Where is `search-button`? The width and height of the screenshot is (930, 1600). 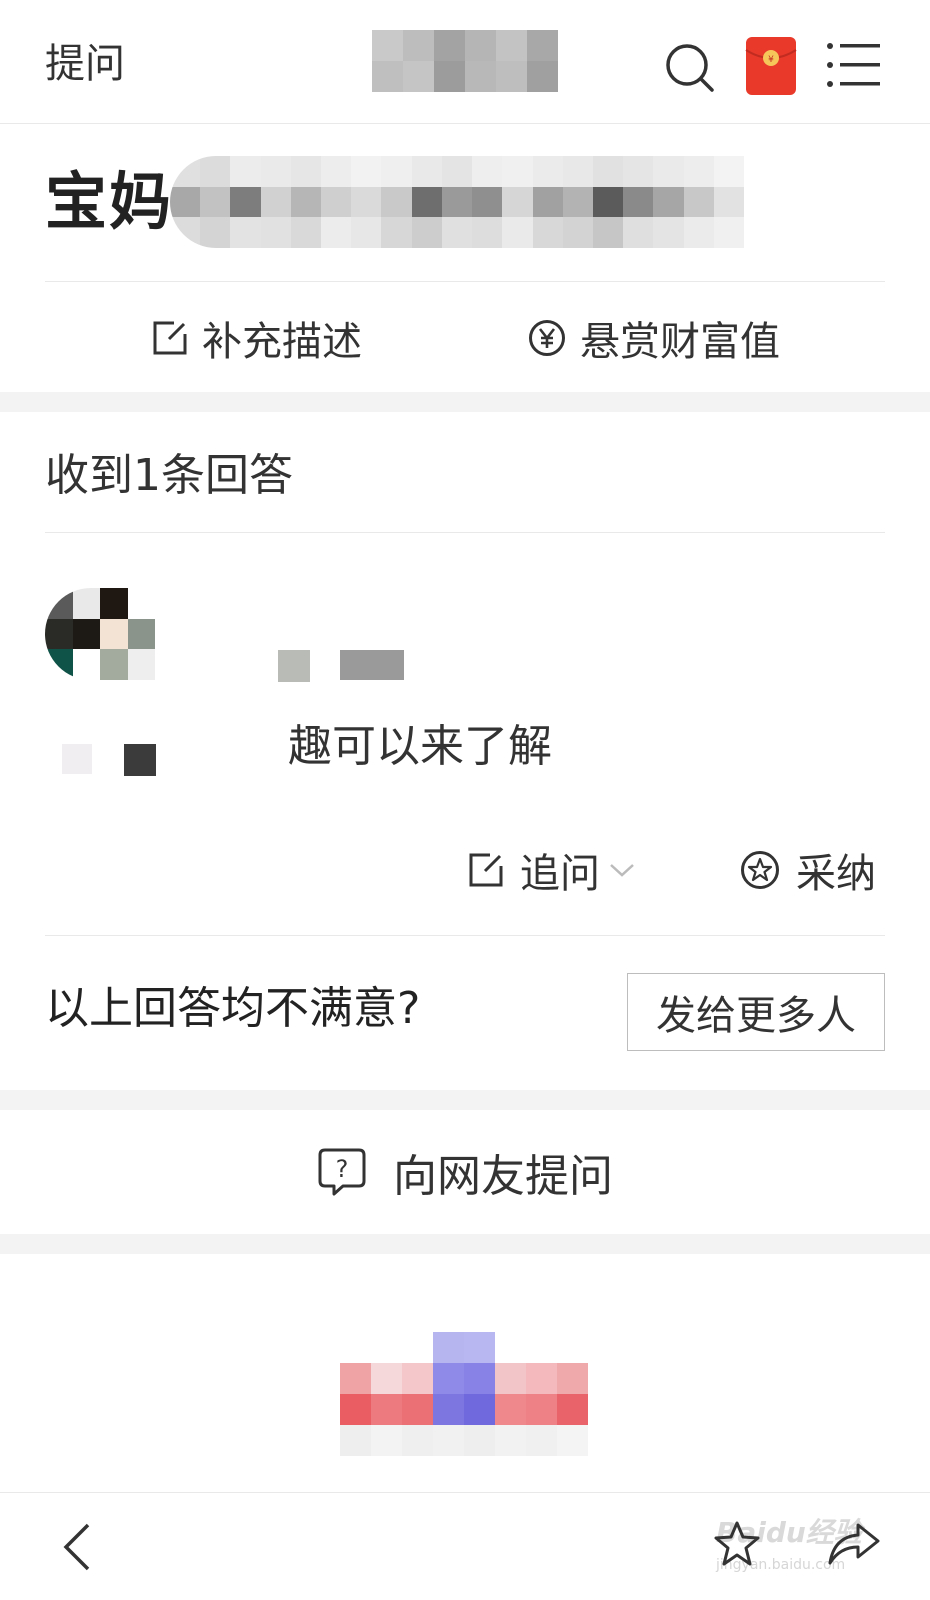
search-button is located at coordinates (690, 68).